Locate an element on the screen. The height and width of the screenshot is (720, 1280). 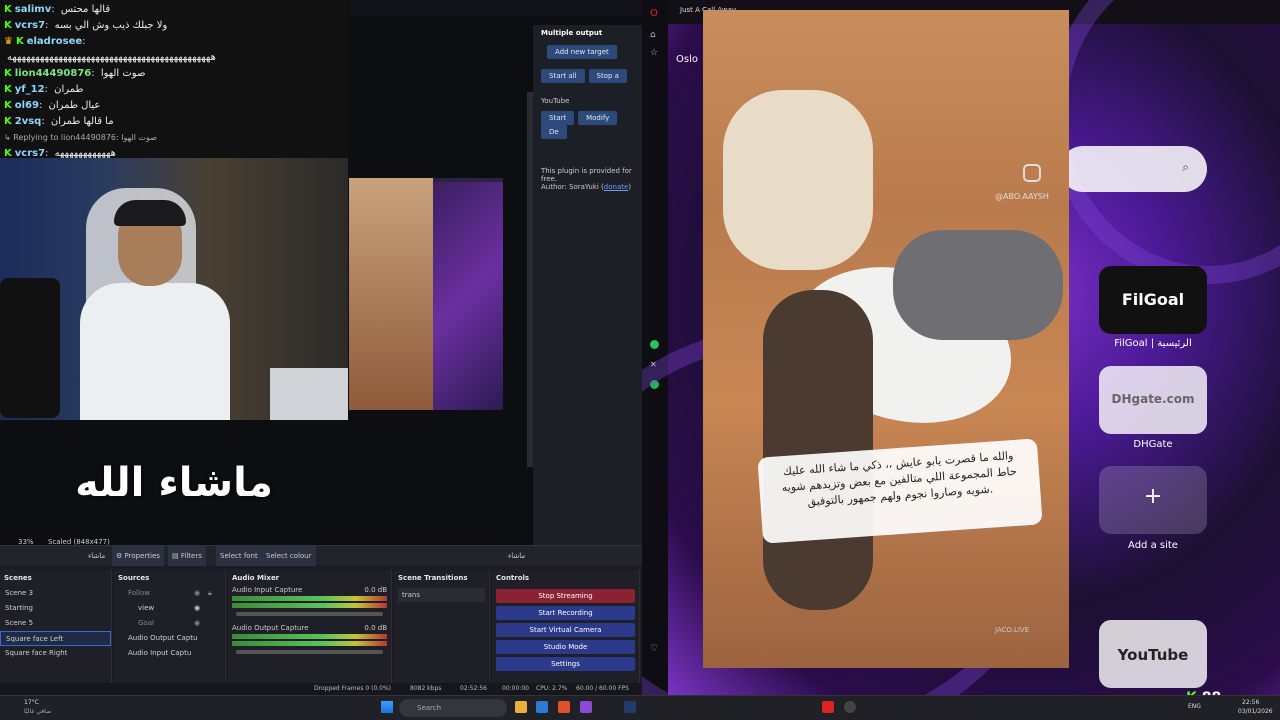
home-icon: ⌂ is located at coordinates (653, 35).